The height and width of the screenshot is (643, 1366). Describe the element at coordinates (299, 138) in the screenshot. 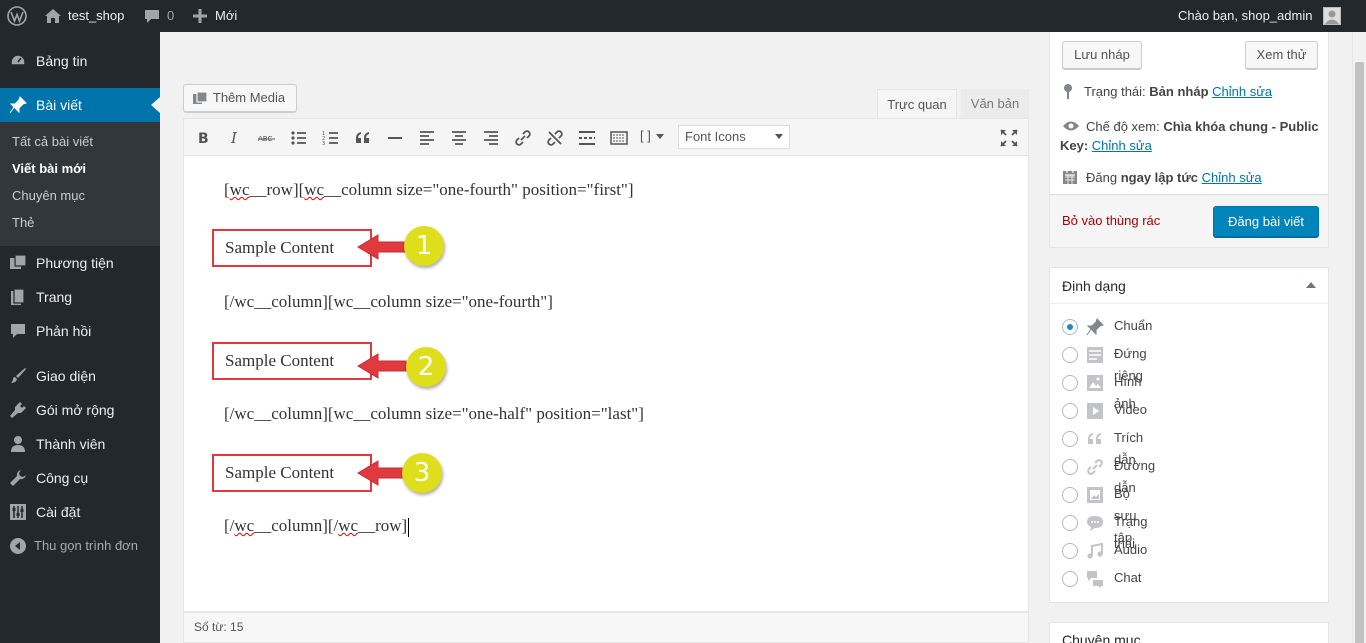

I see `bulleted-list-icon` at that location.